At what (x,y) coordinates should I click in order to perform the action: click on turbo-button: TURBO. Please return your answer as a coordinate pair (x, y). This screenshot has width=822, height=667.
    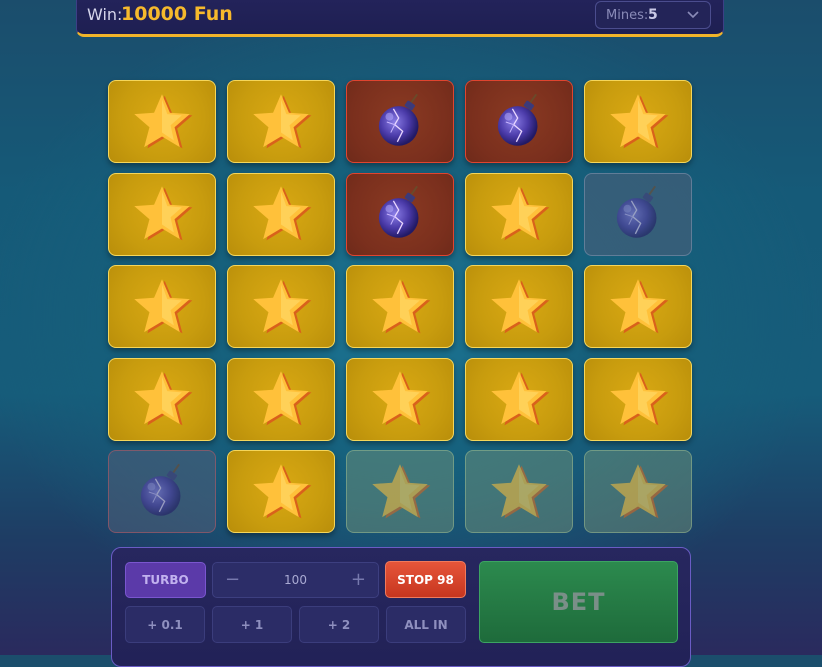
    Looking at the image, I should click on (165, 580).